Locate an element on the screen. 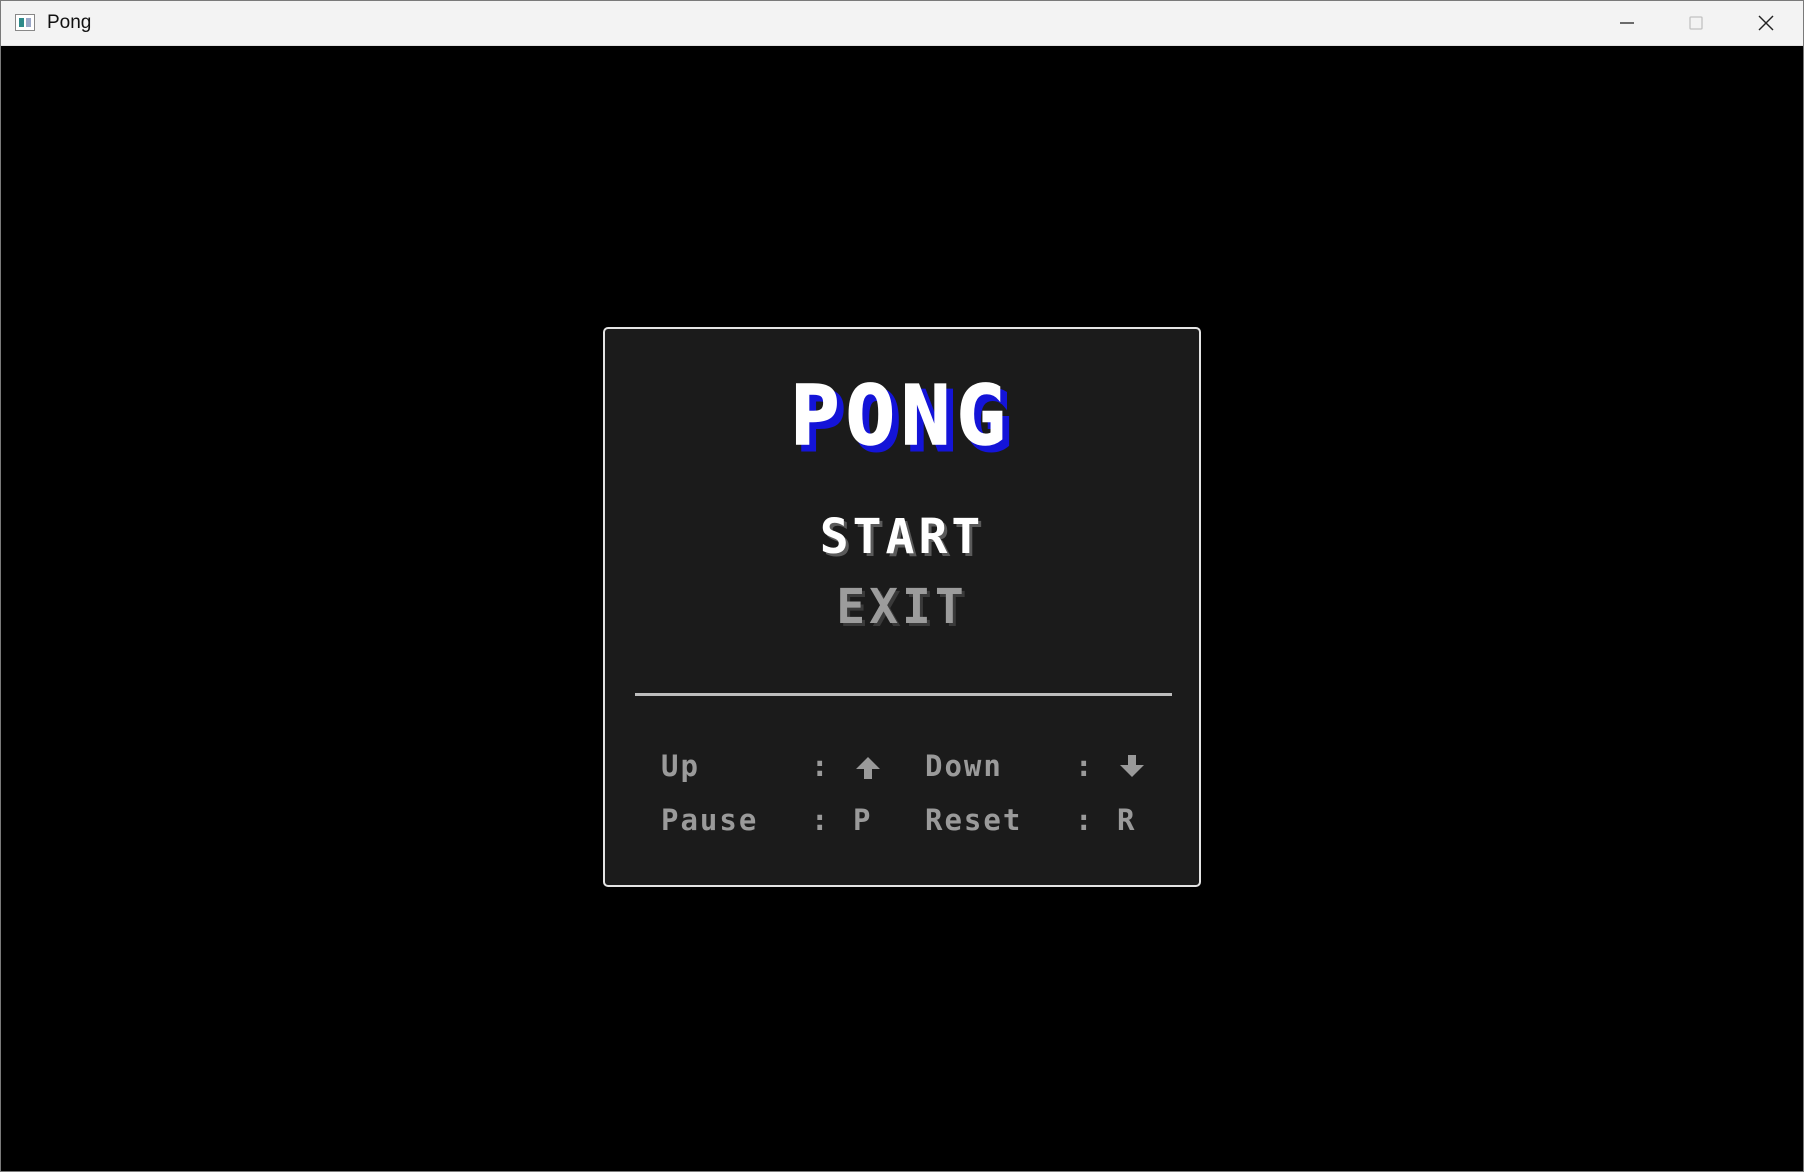 The width and height of the screenshot is (1804, 1172). game-title-text: PONG is located at coordinates (900, 417).